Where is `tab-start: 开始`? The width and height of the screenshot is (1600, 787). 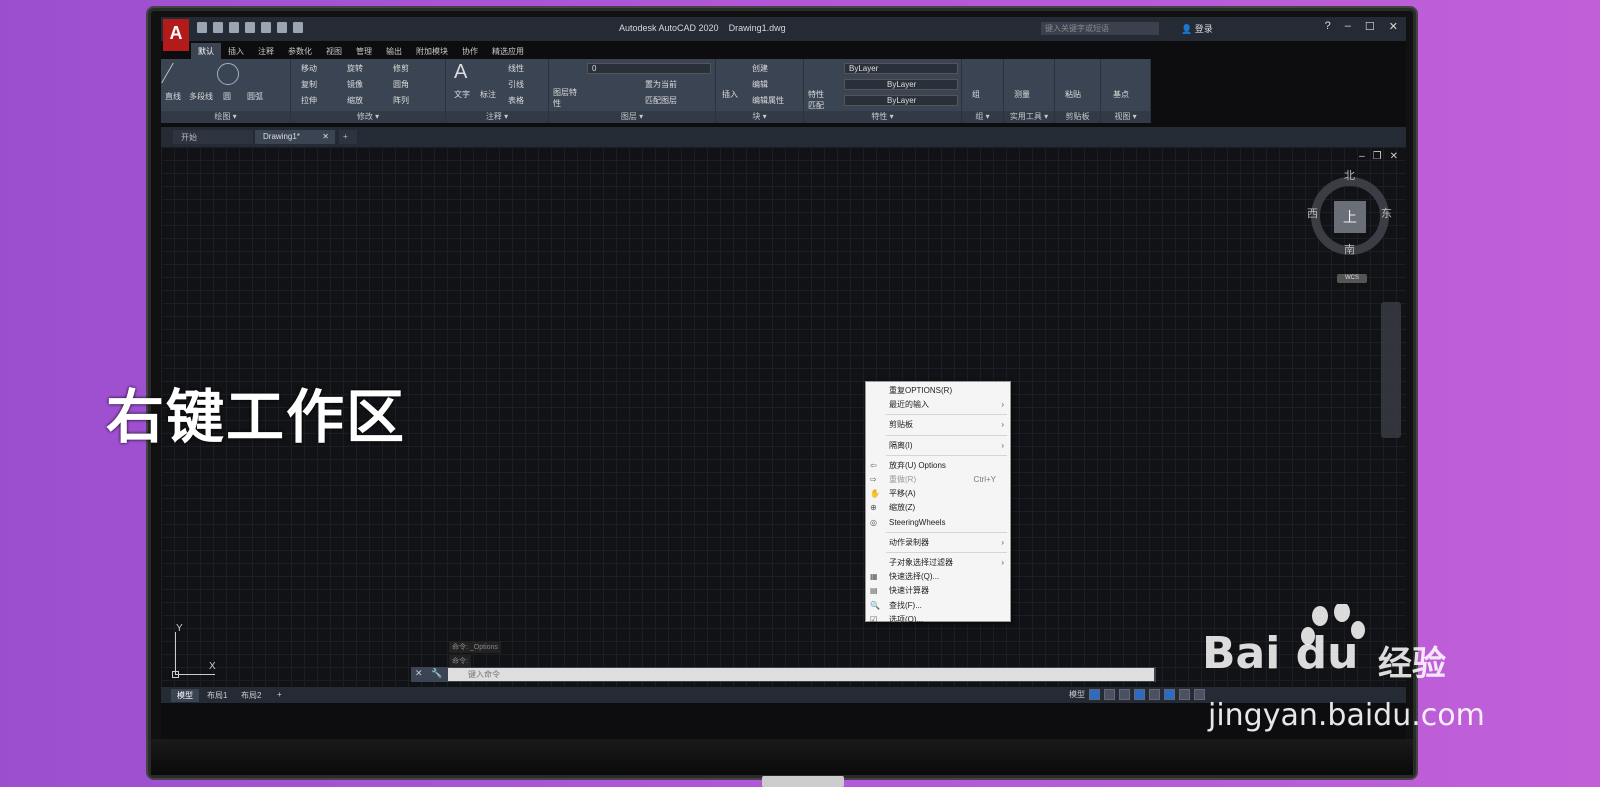 tab-start: 开始 is located at coordinates (213, 137).